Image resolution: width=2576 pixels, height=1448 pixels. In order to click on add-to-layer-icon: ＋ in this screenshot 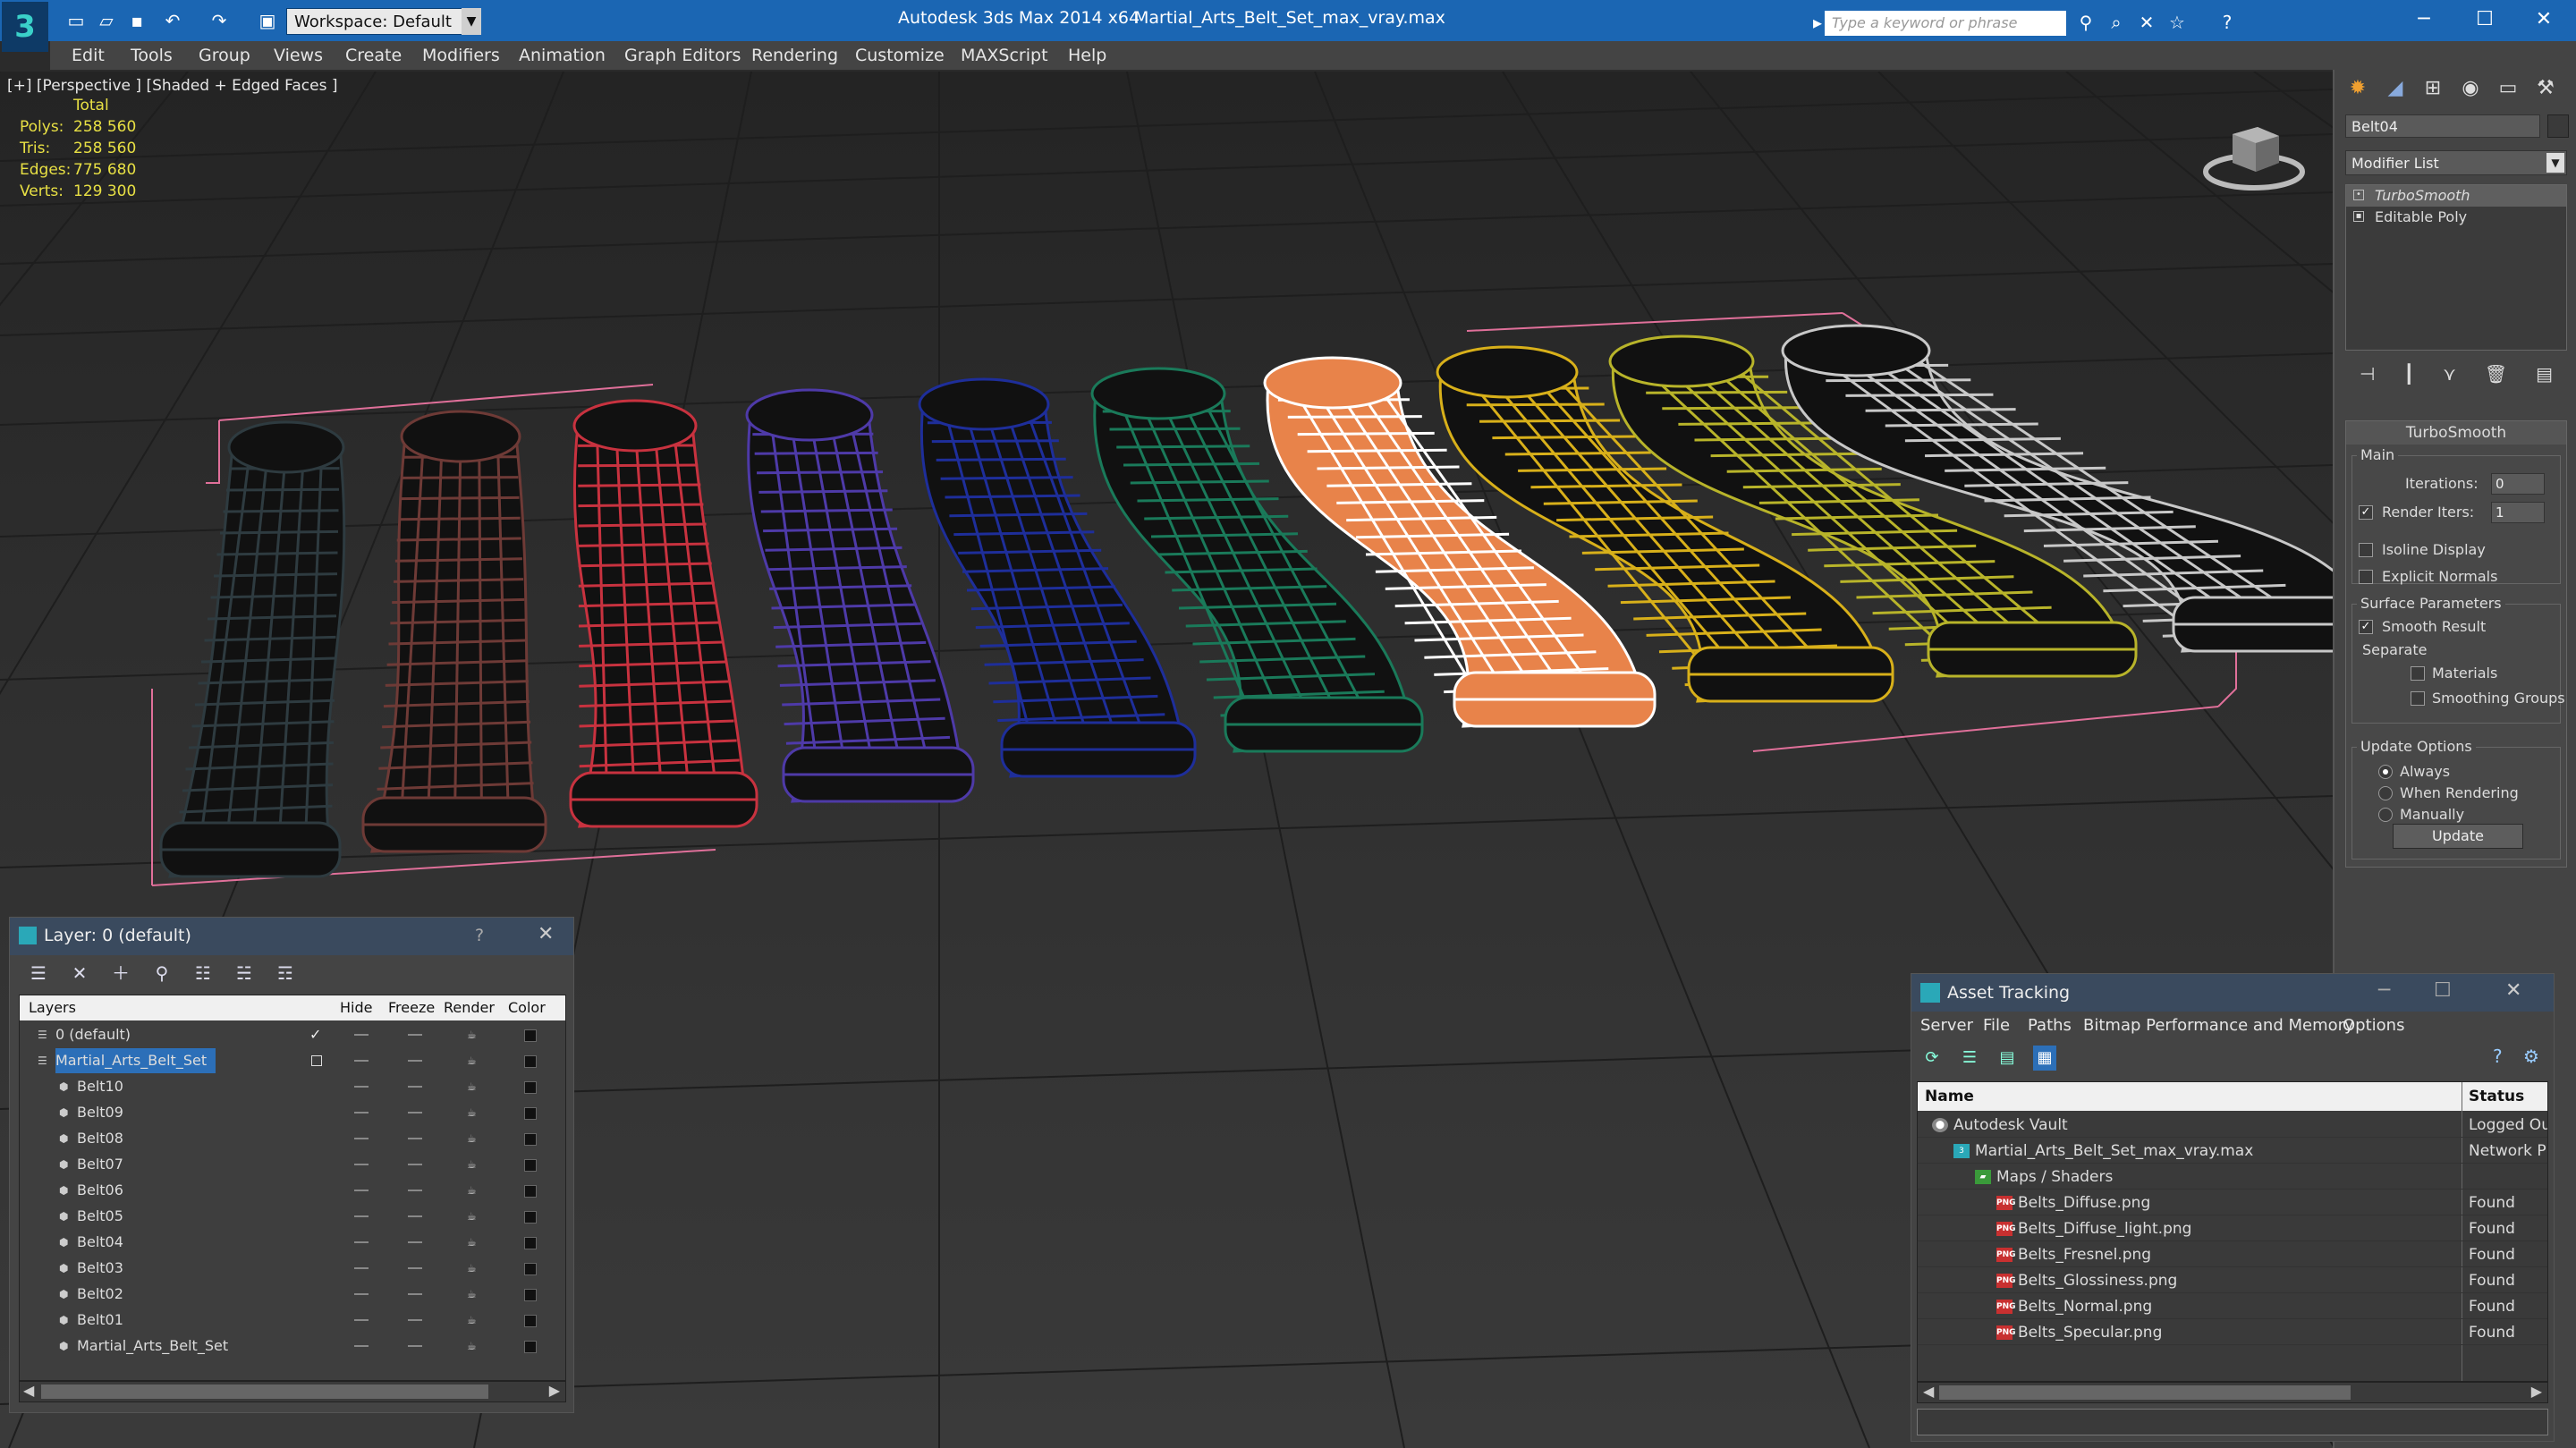, I will do `click(120, 973)`.